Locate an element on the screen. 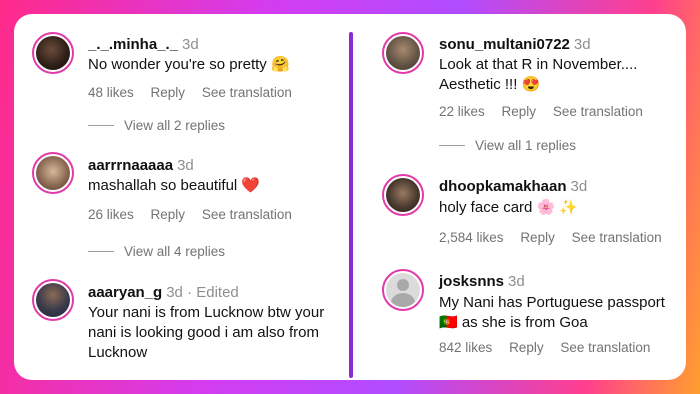  likes-count: 22 likes is located at coordinates (462, 111).